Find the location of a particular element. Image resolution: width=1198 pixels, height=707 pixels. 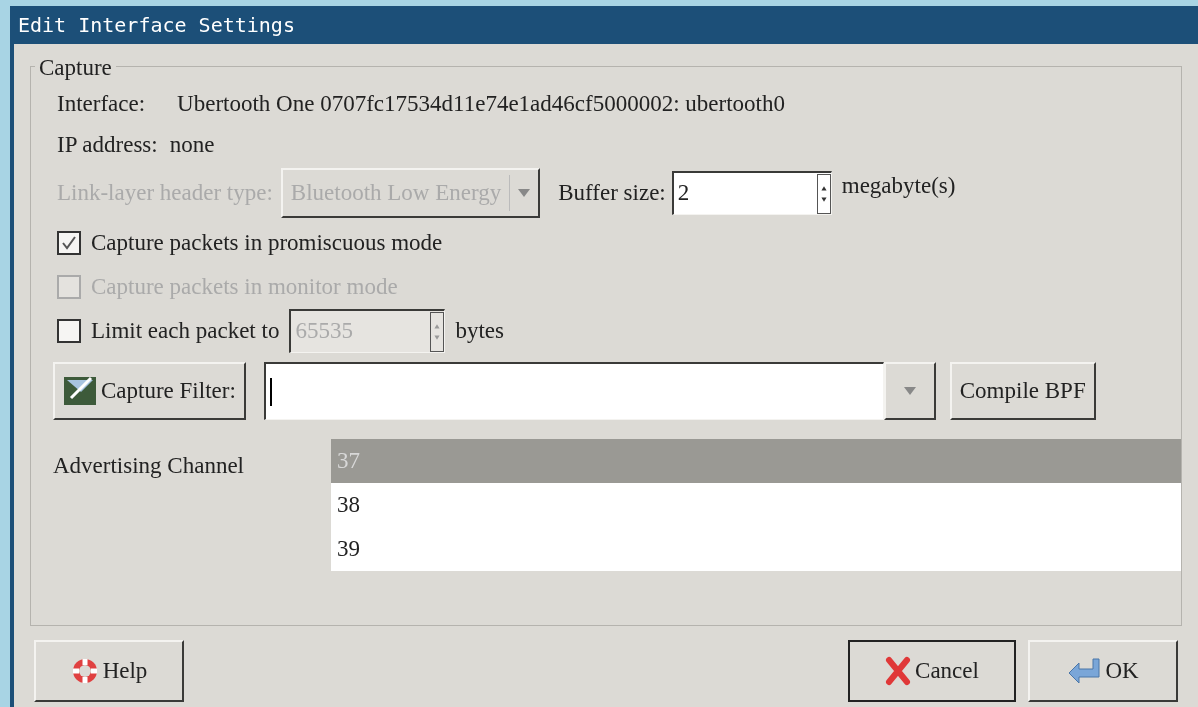

close-icon is located at coordinates (898, 671).